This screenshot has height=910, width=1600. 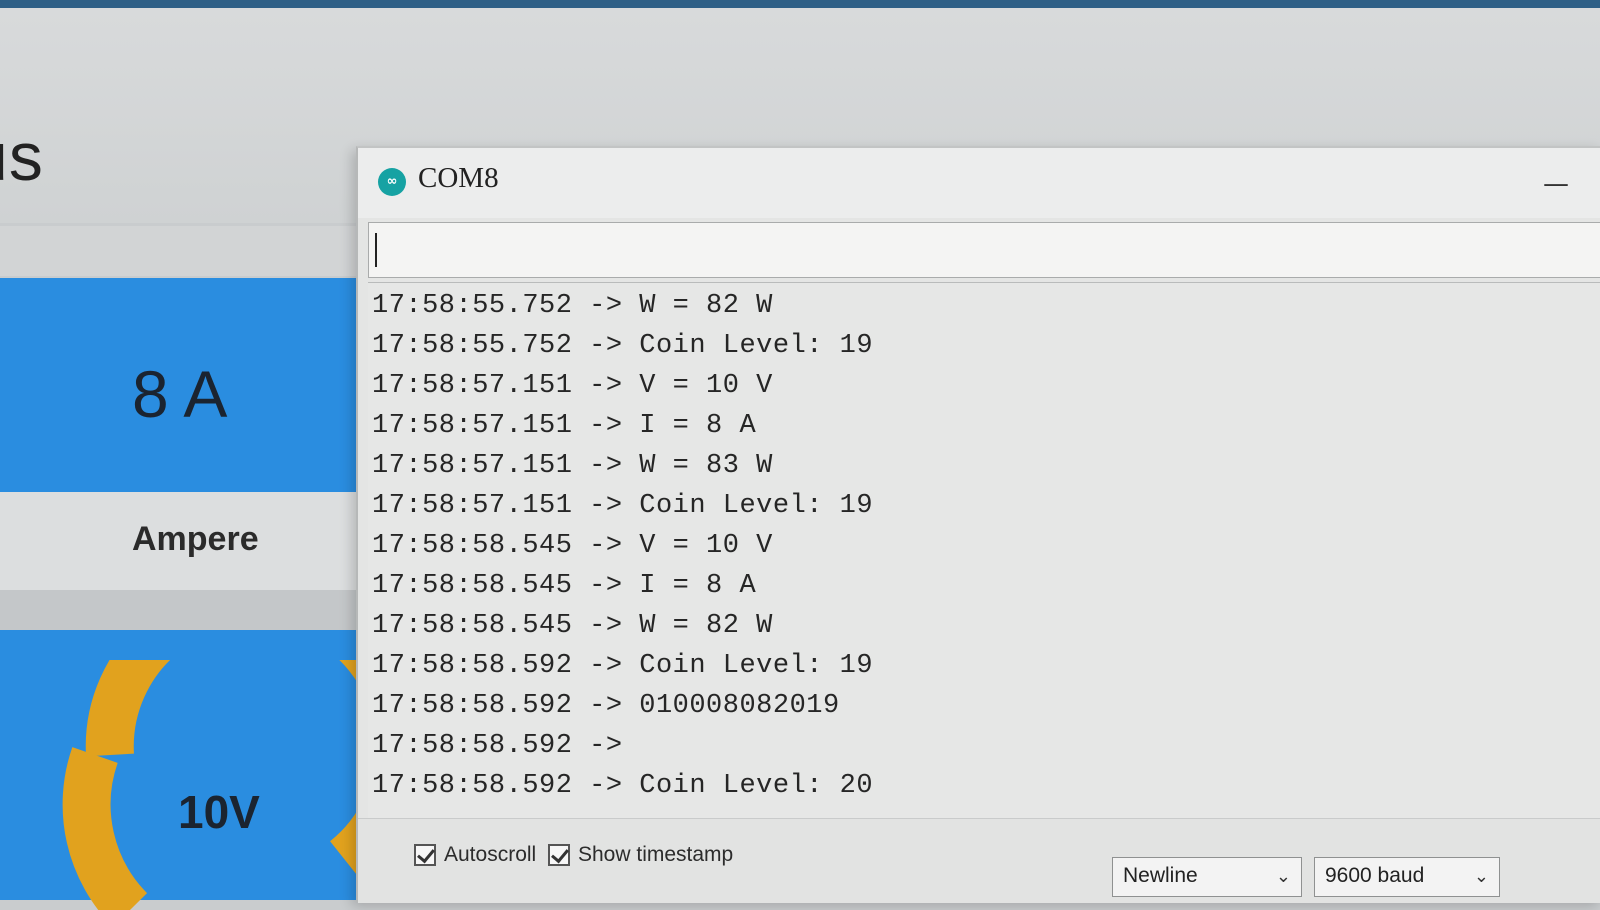 What do you see at coordinates (425, 855) in the screenshot?
I see `autoscroll-check-icon` at bounding box center [425, 855].